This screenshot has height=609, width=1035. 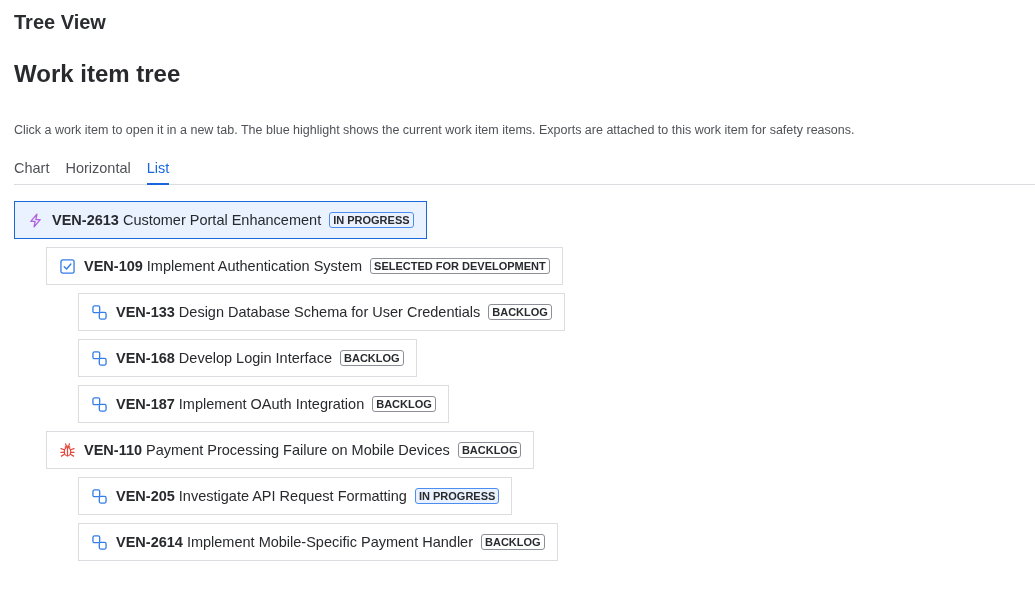 What do you see at coordinates (67, 266) in the screenshot?
I see `checked-box-icon` at bounding box center [67, 266].